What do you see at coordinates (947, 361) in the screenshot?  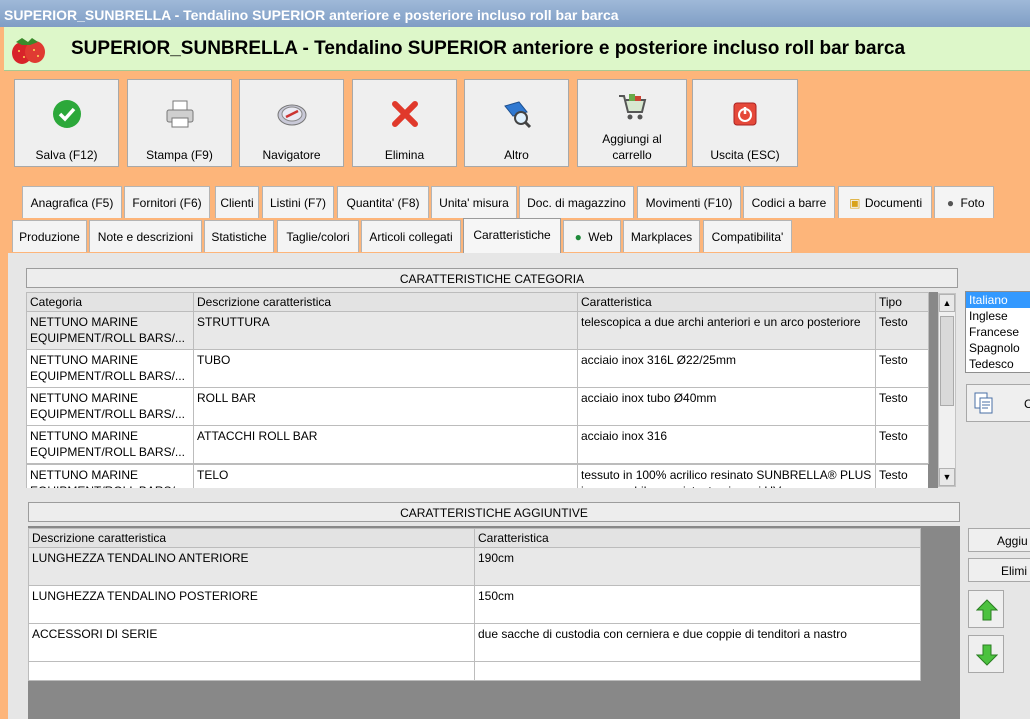 I see `scroll-thumb` at bounding box center [947, 361].